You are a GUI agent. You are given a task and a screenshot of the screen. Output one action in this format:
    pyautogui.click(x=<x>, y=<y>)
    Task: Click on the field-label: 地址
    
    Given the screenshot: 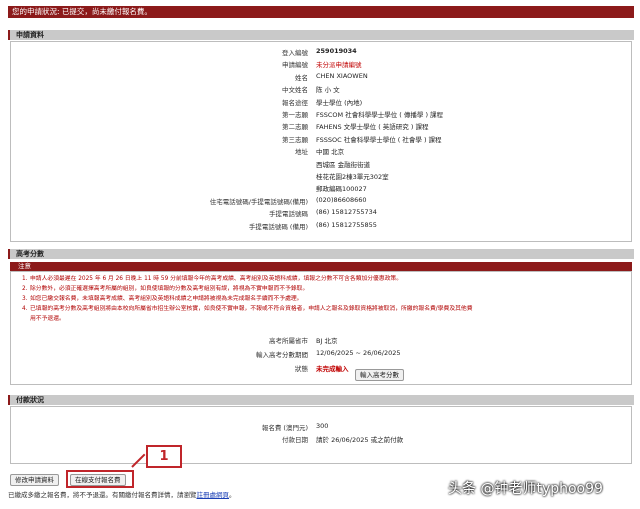 What is the action you would take?
    pyautogui.click(x=301, y=152)
    